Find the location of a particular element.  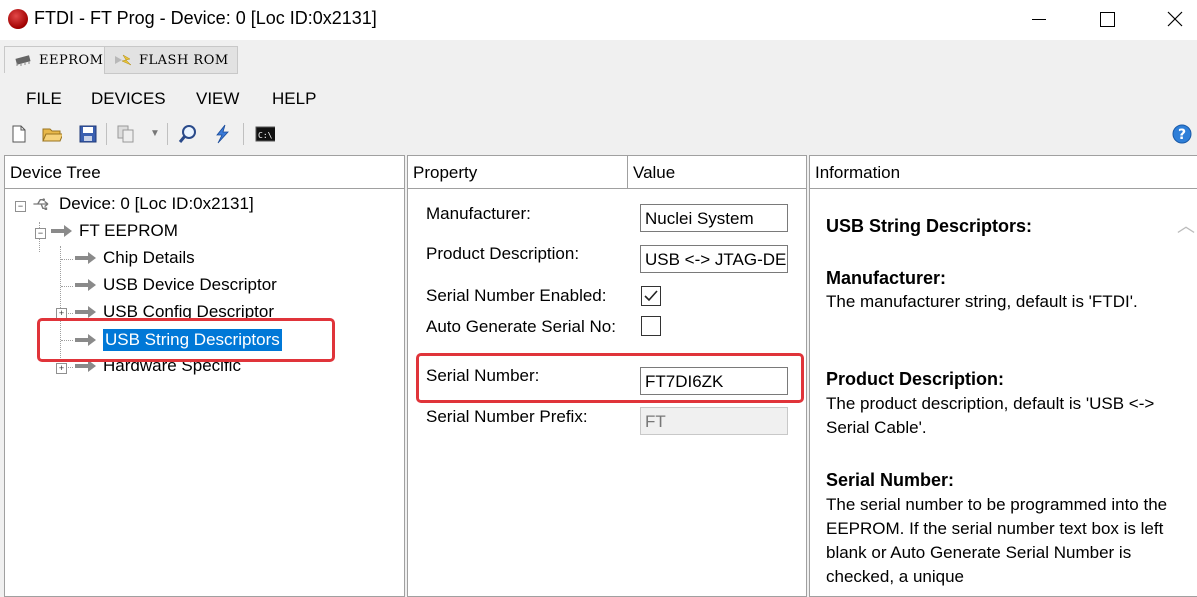

checkmark-icon is located at coordinates (651, 296).